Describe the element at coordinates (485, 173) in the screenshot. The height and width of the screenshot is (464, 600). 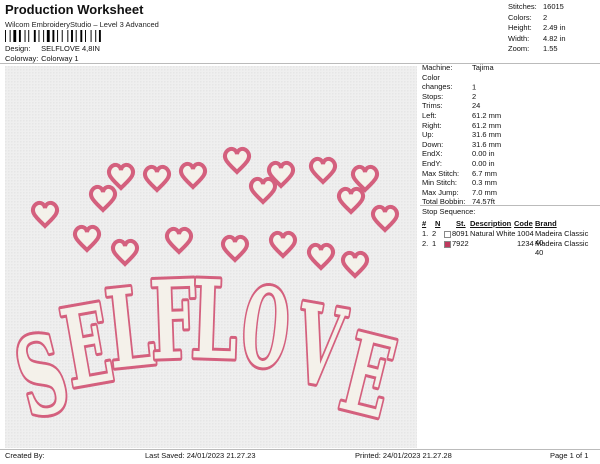
I see `property-value: 6.7 mm` at that location.